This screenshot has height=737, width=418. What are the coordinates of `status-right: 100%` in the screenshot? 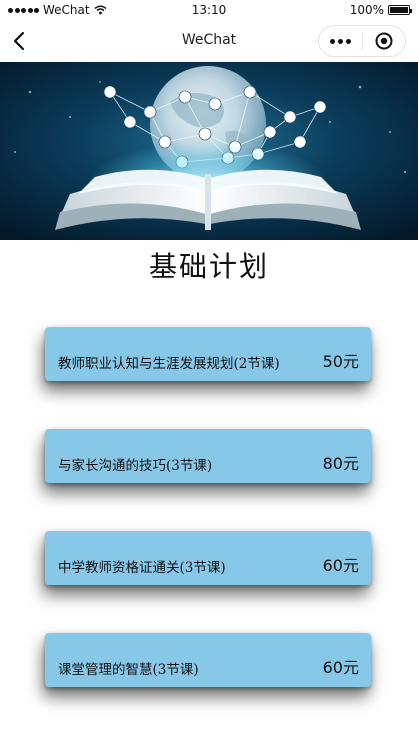 It's located at (380, 10).